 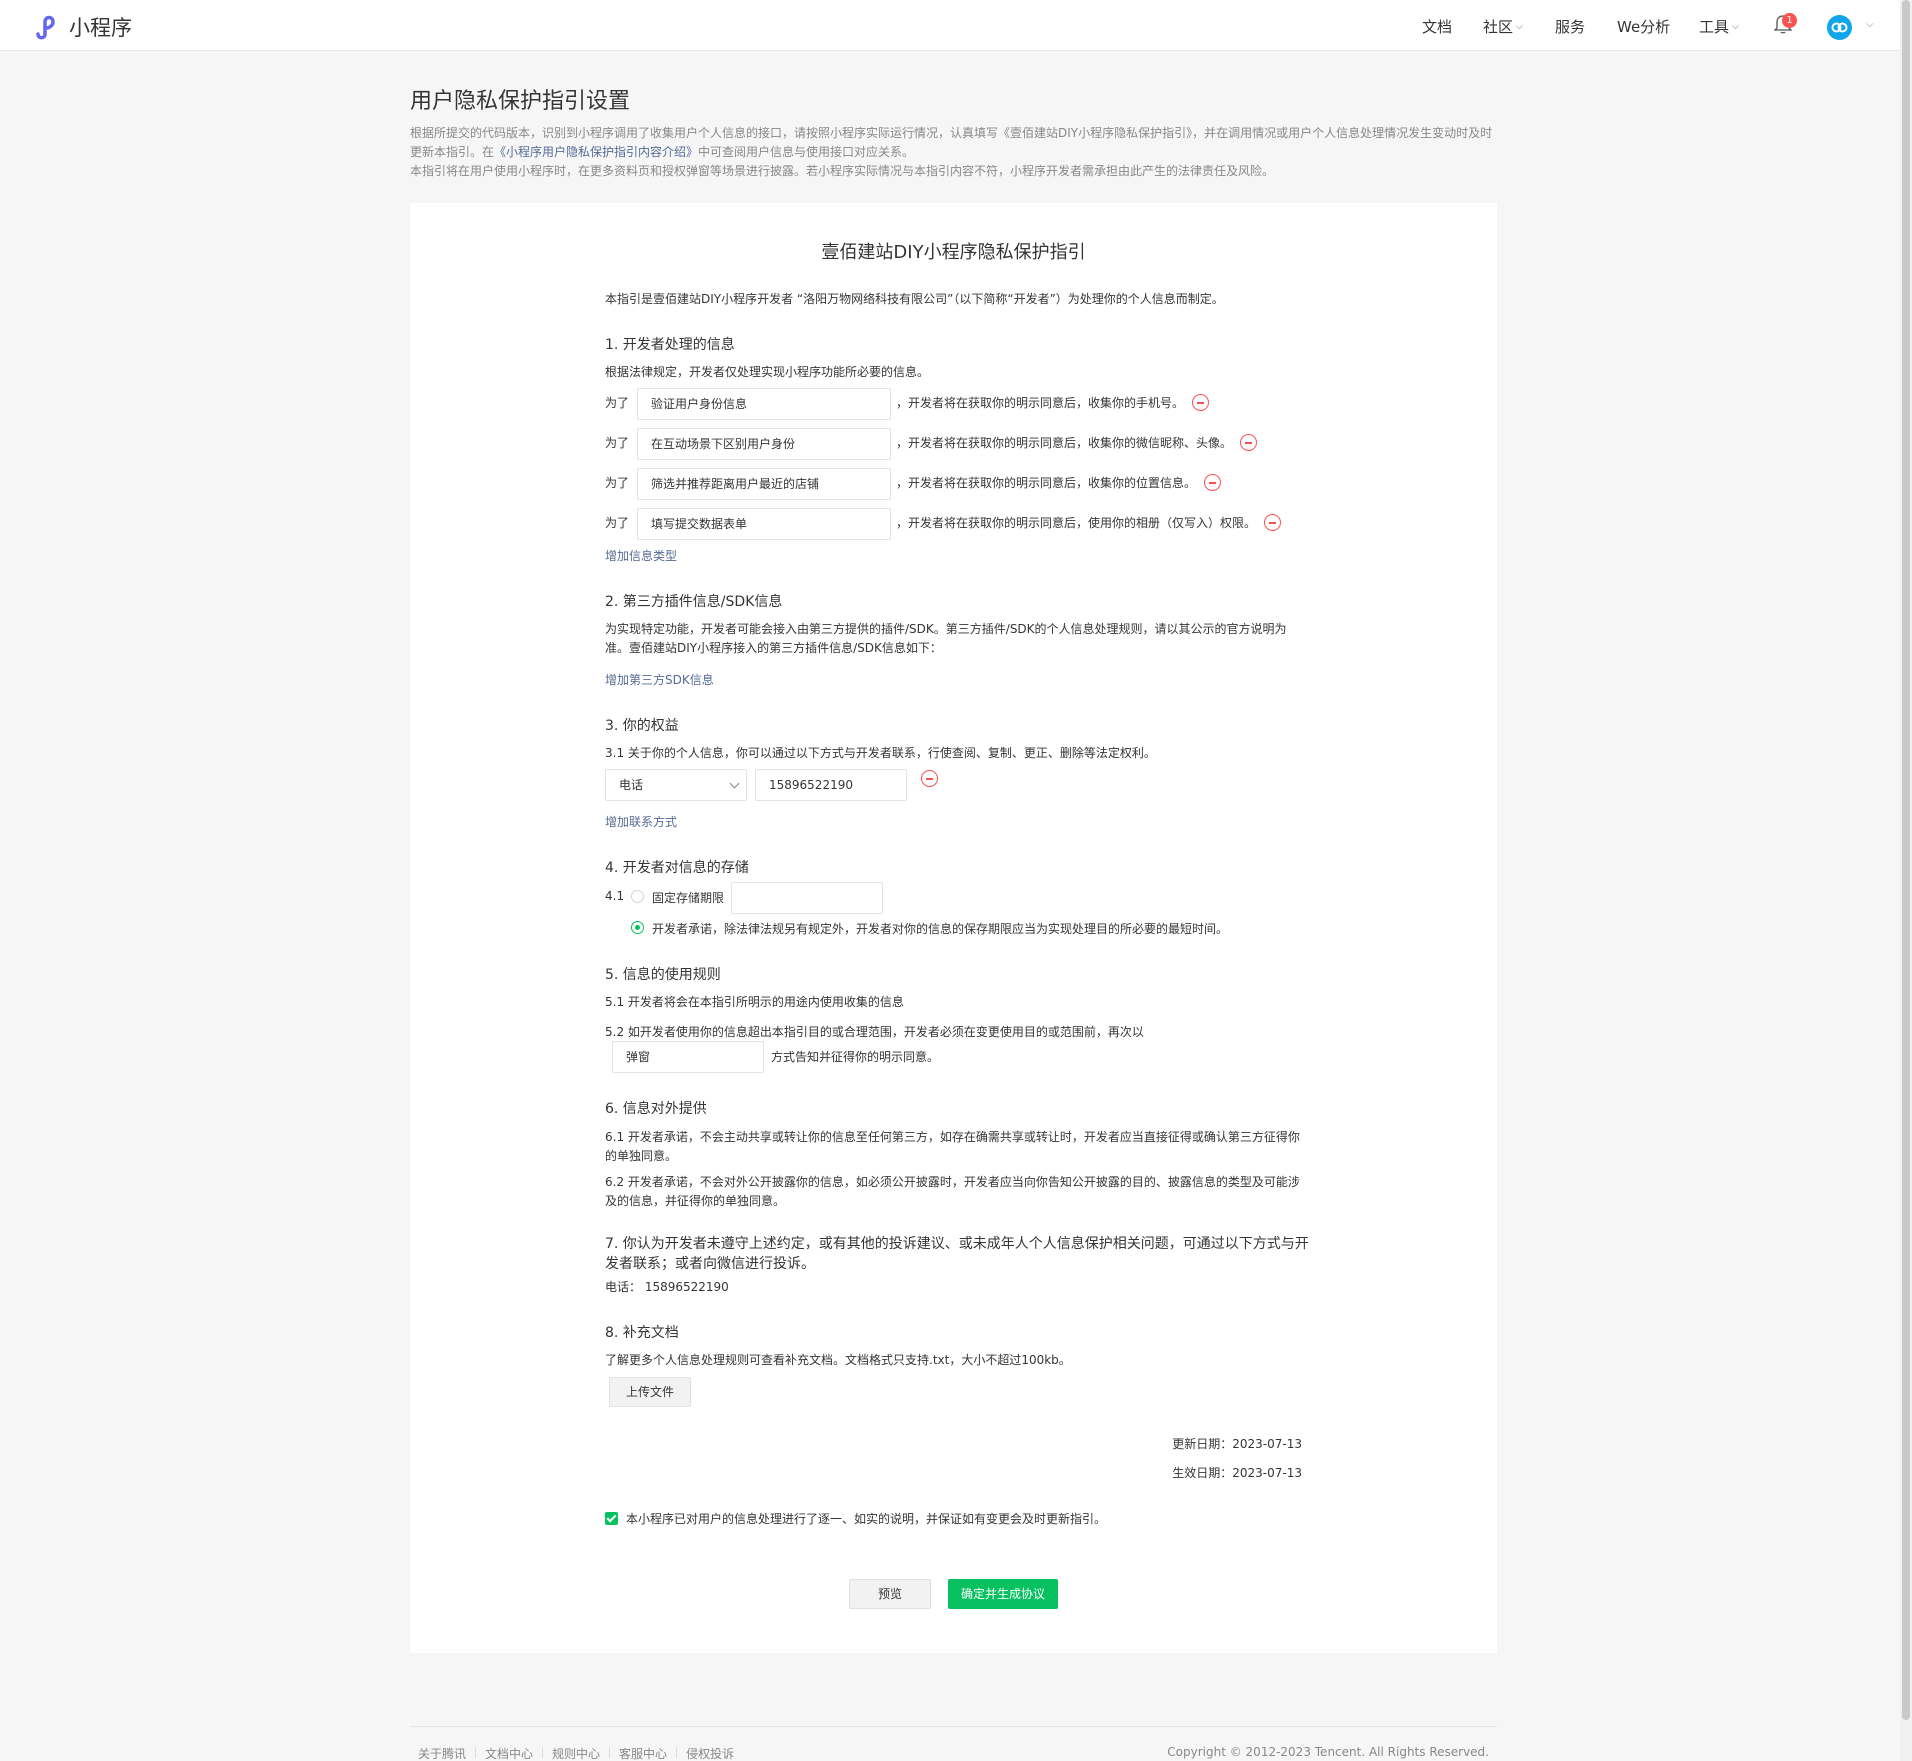 What do you see at coordinates (665, 555) in the screenshot?
I see `add-info-type-link: 增加信息类型` at bounding box center [665, 555].